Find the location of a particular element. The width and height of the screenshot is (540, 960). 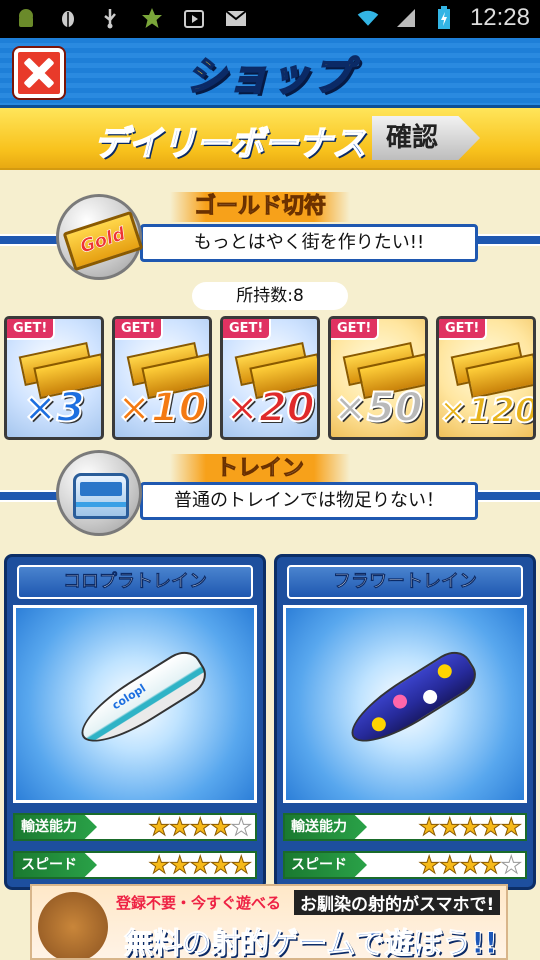

daily-bonus-label: デイリーボーナス is located at coordinates (230, 144).